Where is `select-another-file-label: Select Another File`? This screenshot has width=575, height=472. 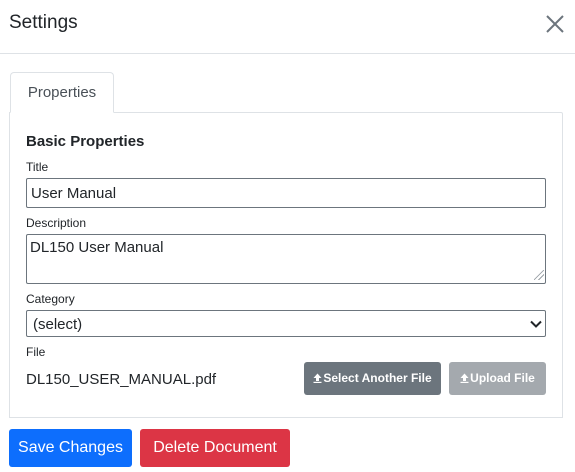 select-another-file-label: Select Another File is located at coordinates (377, 378).